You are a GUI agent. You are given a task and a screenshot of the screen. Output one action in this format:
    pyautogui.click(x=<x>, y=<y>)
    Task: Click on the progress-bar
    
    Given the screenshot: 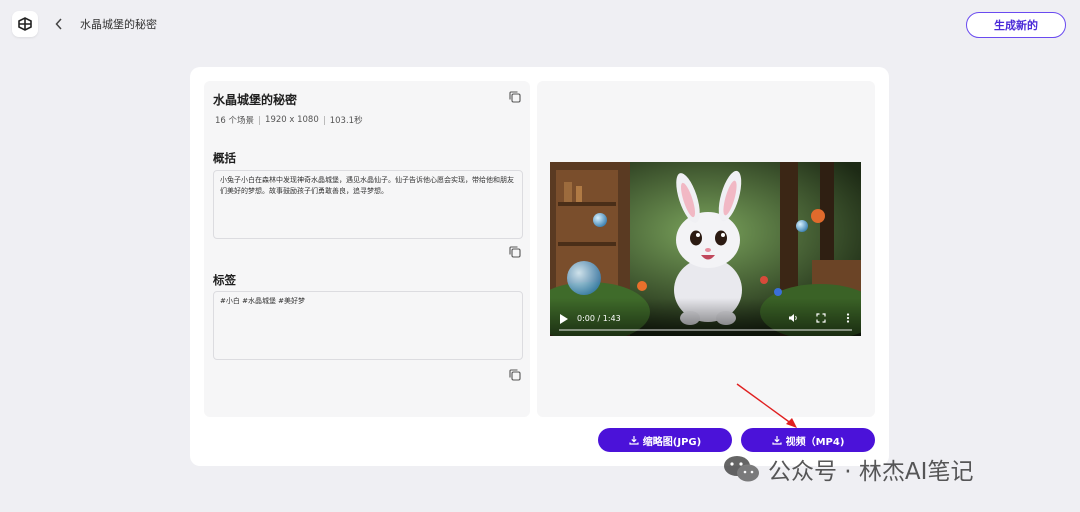 What is the action you would take?
    pyautogui.click(x=705, y=330)
    